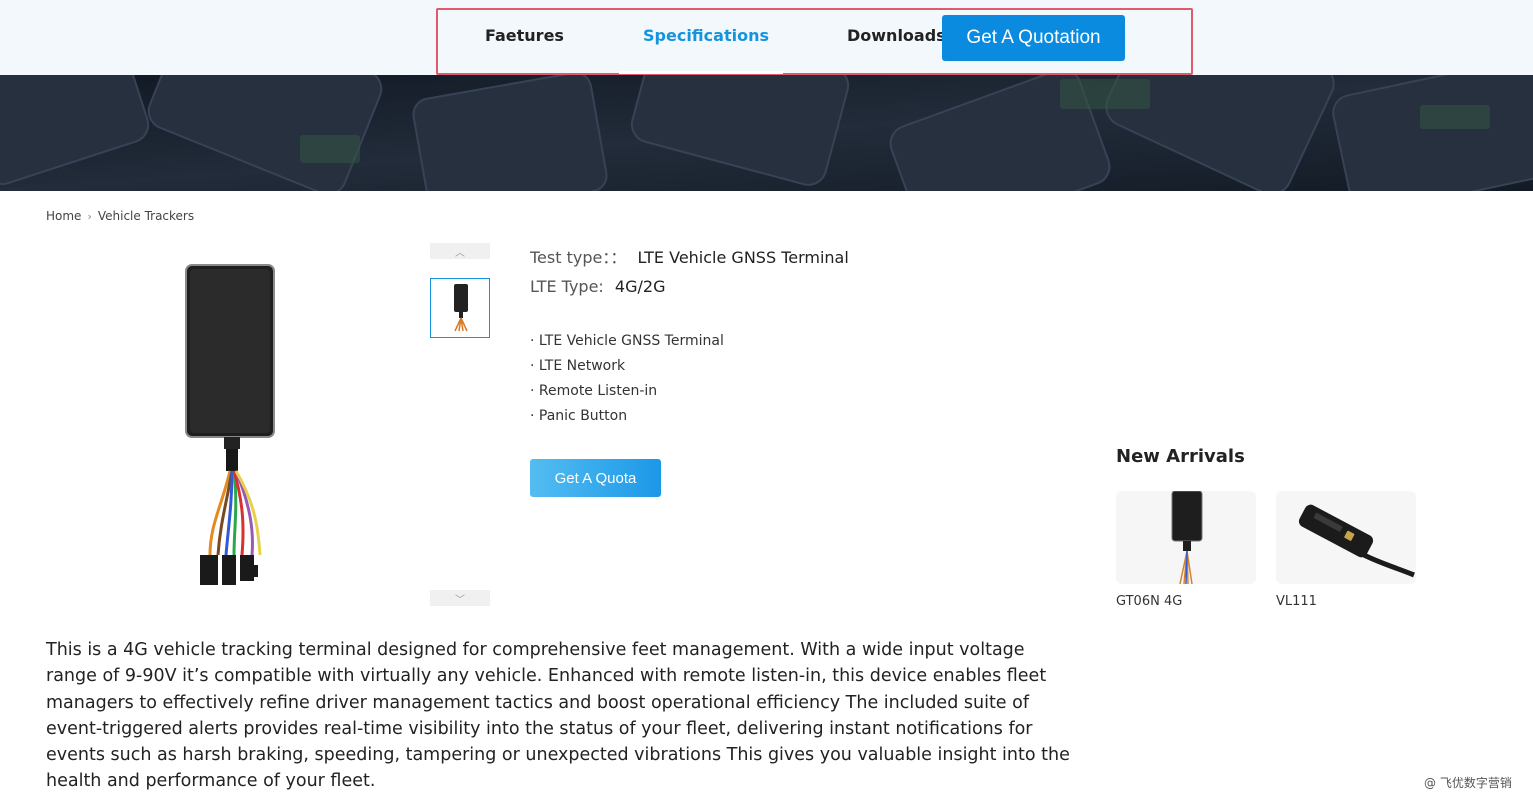  I want to click on thumbnail-scroll-up-button: ︿, so click(460, 251).